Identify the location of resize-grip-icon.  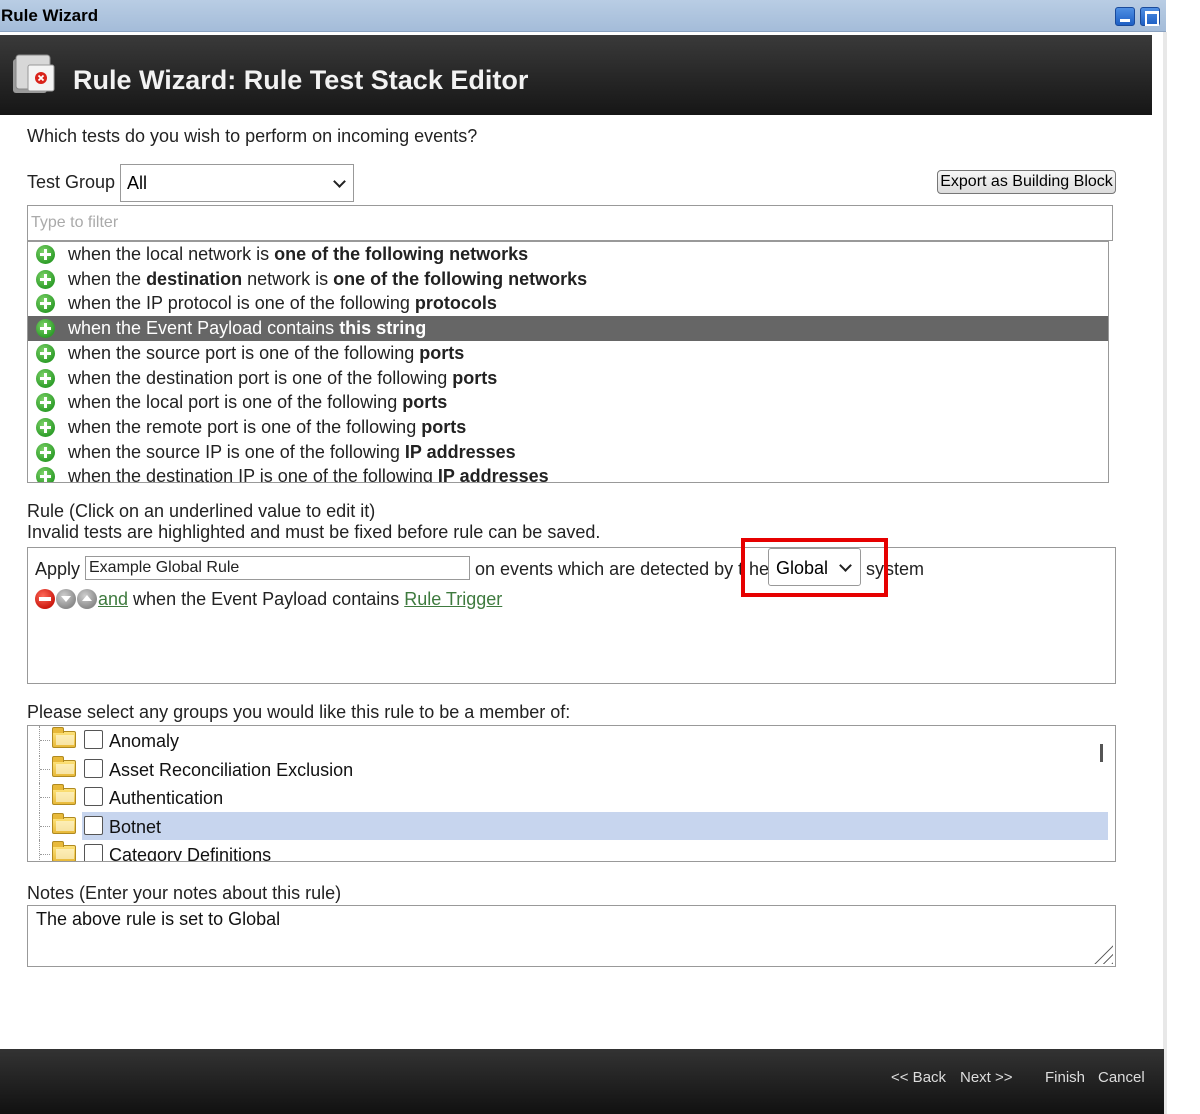
(1103, 954).